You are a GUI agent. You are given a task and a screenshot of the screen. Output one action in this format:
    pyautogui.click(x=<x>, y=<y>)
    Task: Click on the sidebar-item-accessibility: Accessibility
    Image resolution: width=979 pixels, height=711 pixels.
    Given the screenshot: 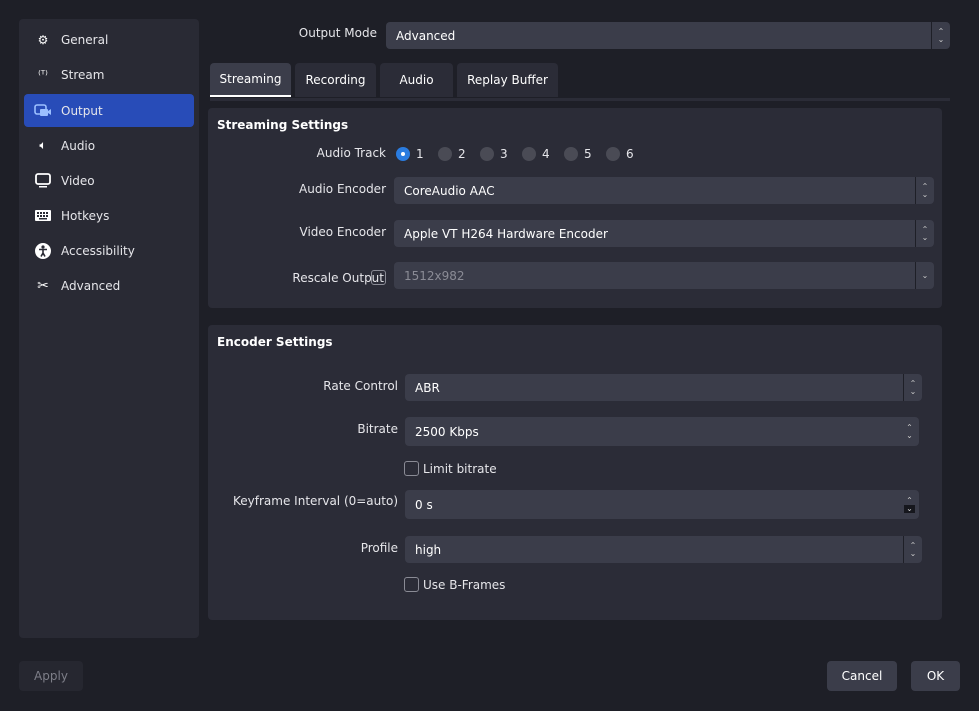 What is the action you would take?
    pyautogui.click(x=109, y=250)
    